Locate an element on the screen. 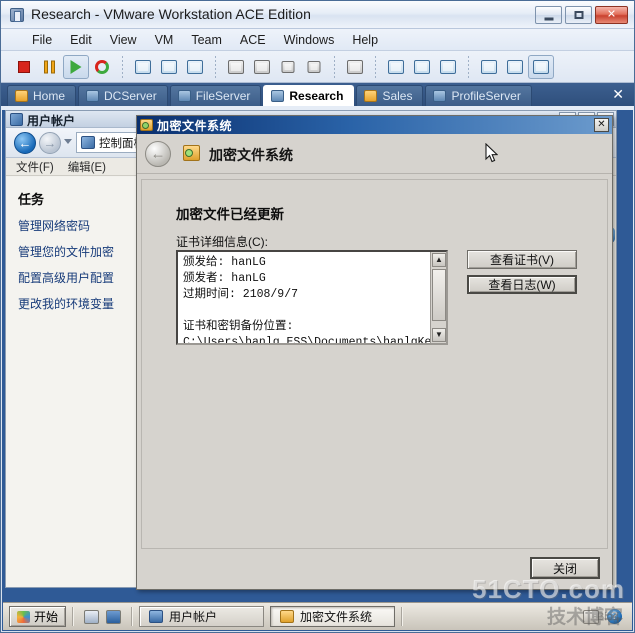  menu-ace: ACE is located at coordinates (253, 40).